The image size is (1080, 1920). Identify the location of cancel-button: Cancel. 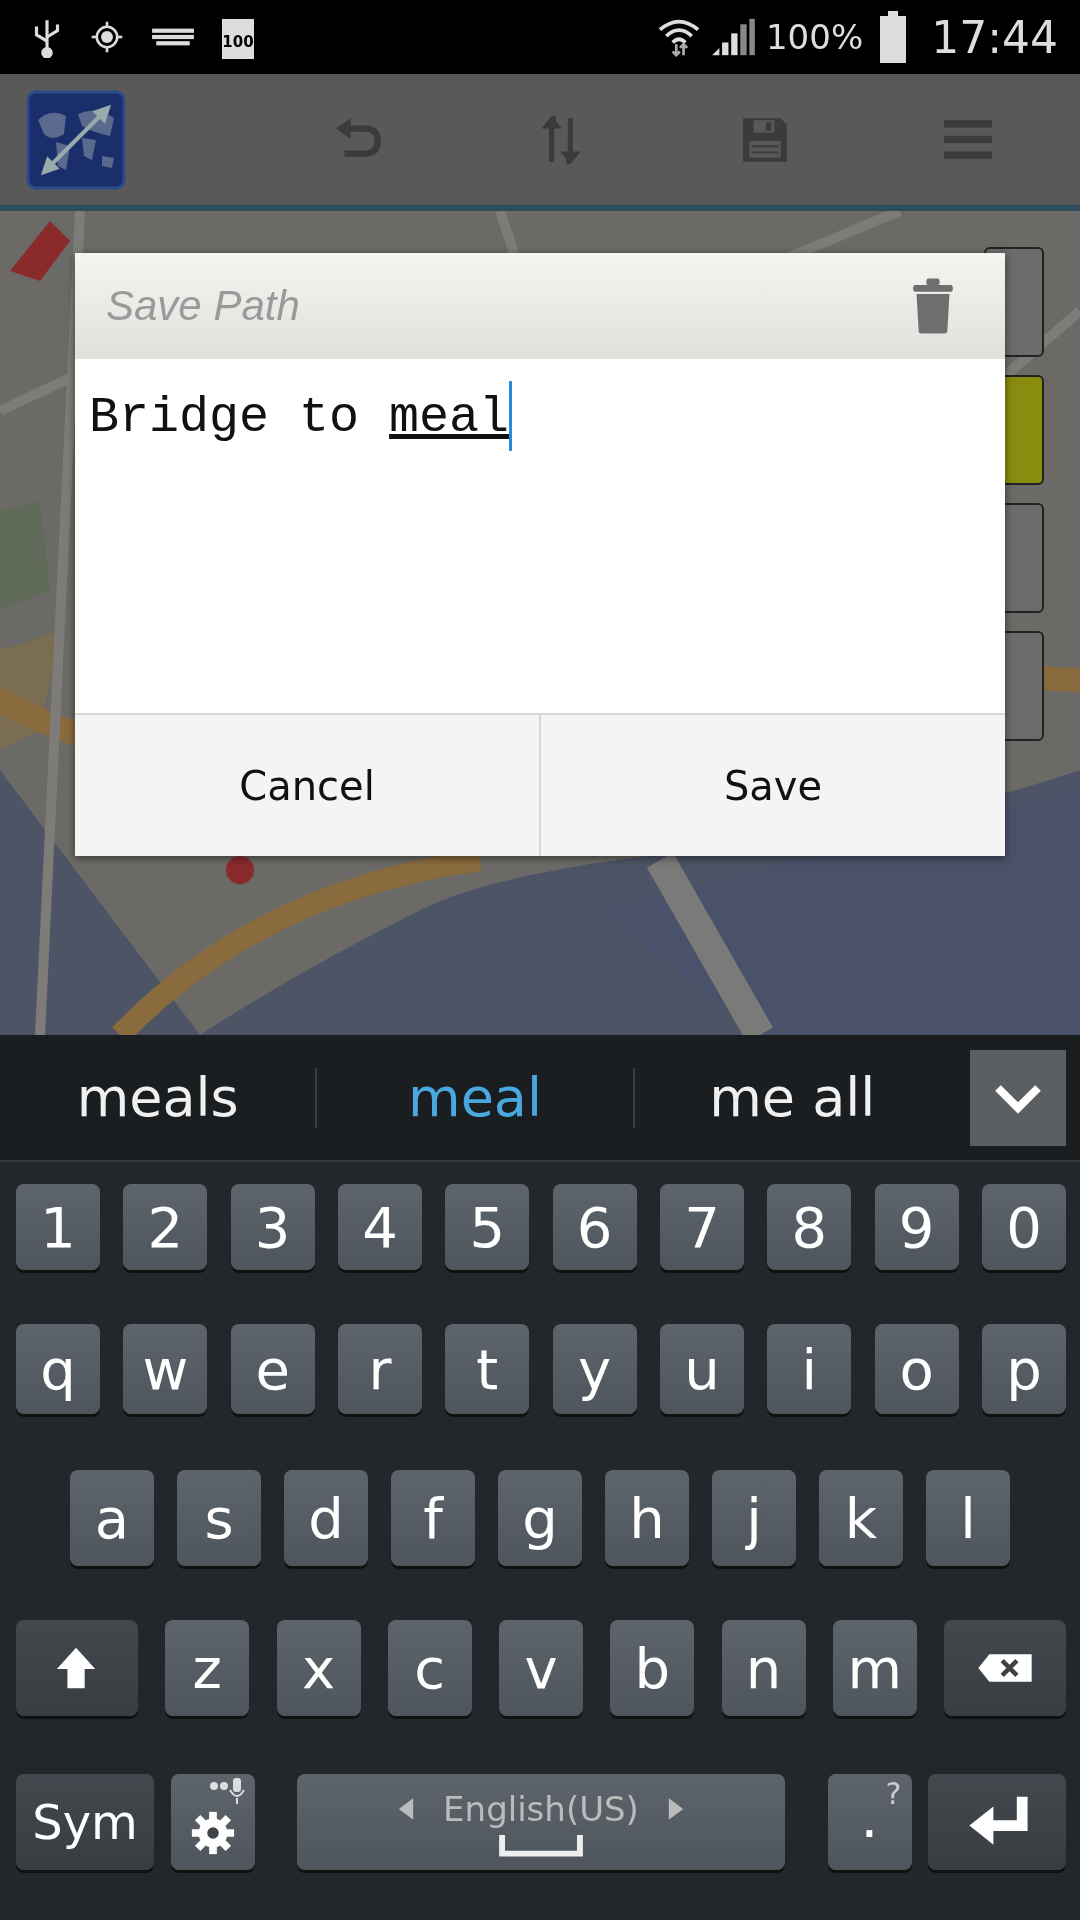
(307, 785).